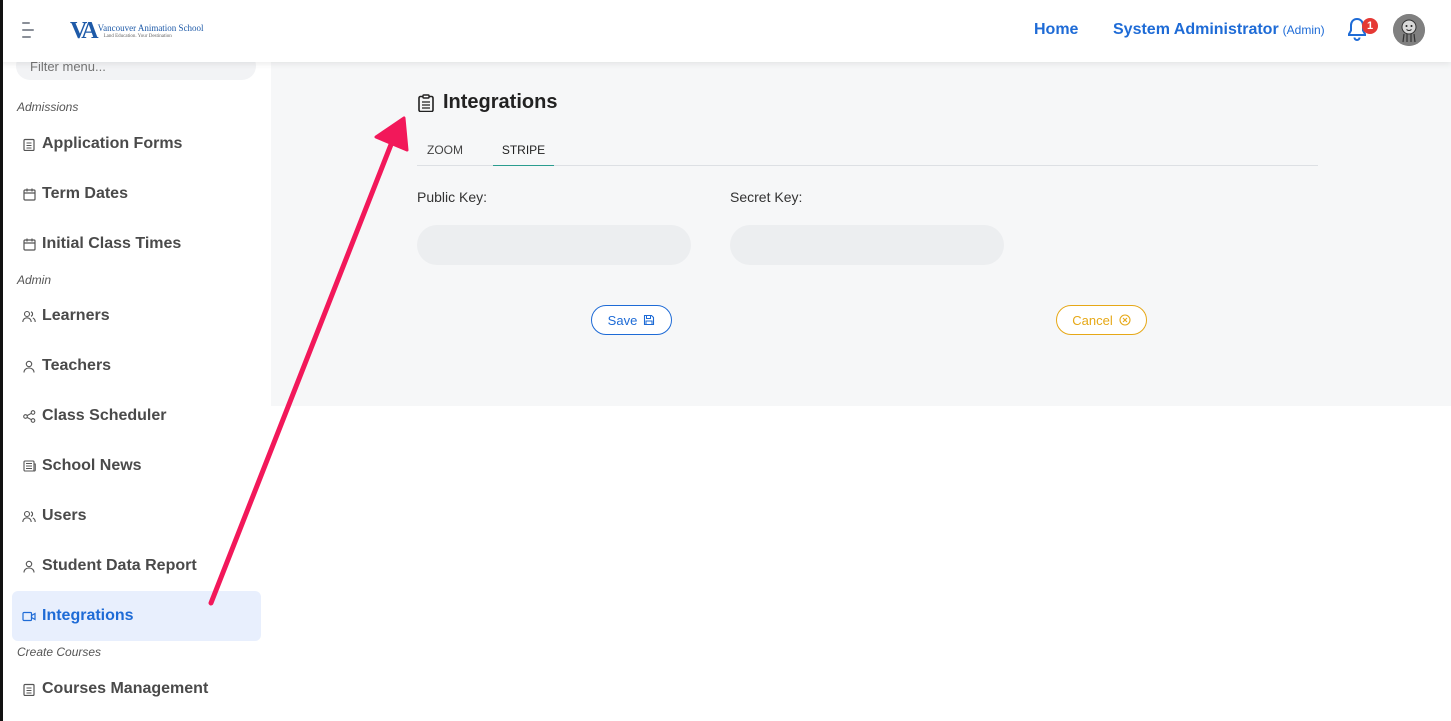 This screenshot has width=1451, height=721. I want to click on tab-zoom: ZOOM, so click(445, 152).